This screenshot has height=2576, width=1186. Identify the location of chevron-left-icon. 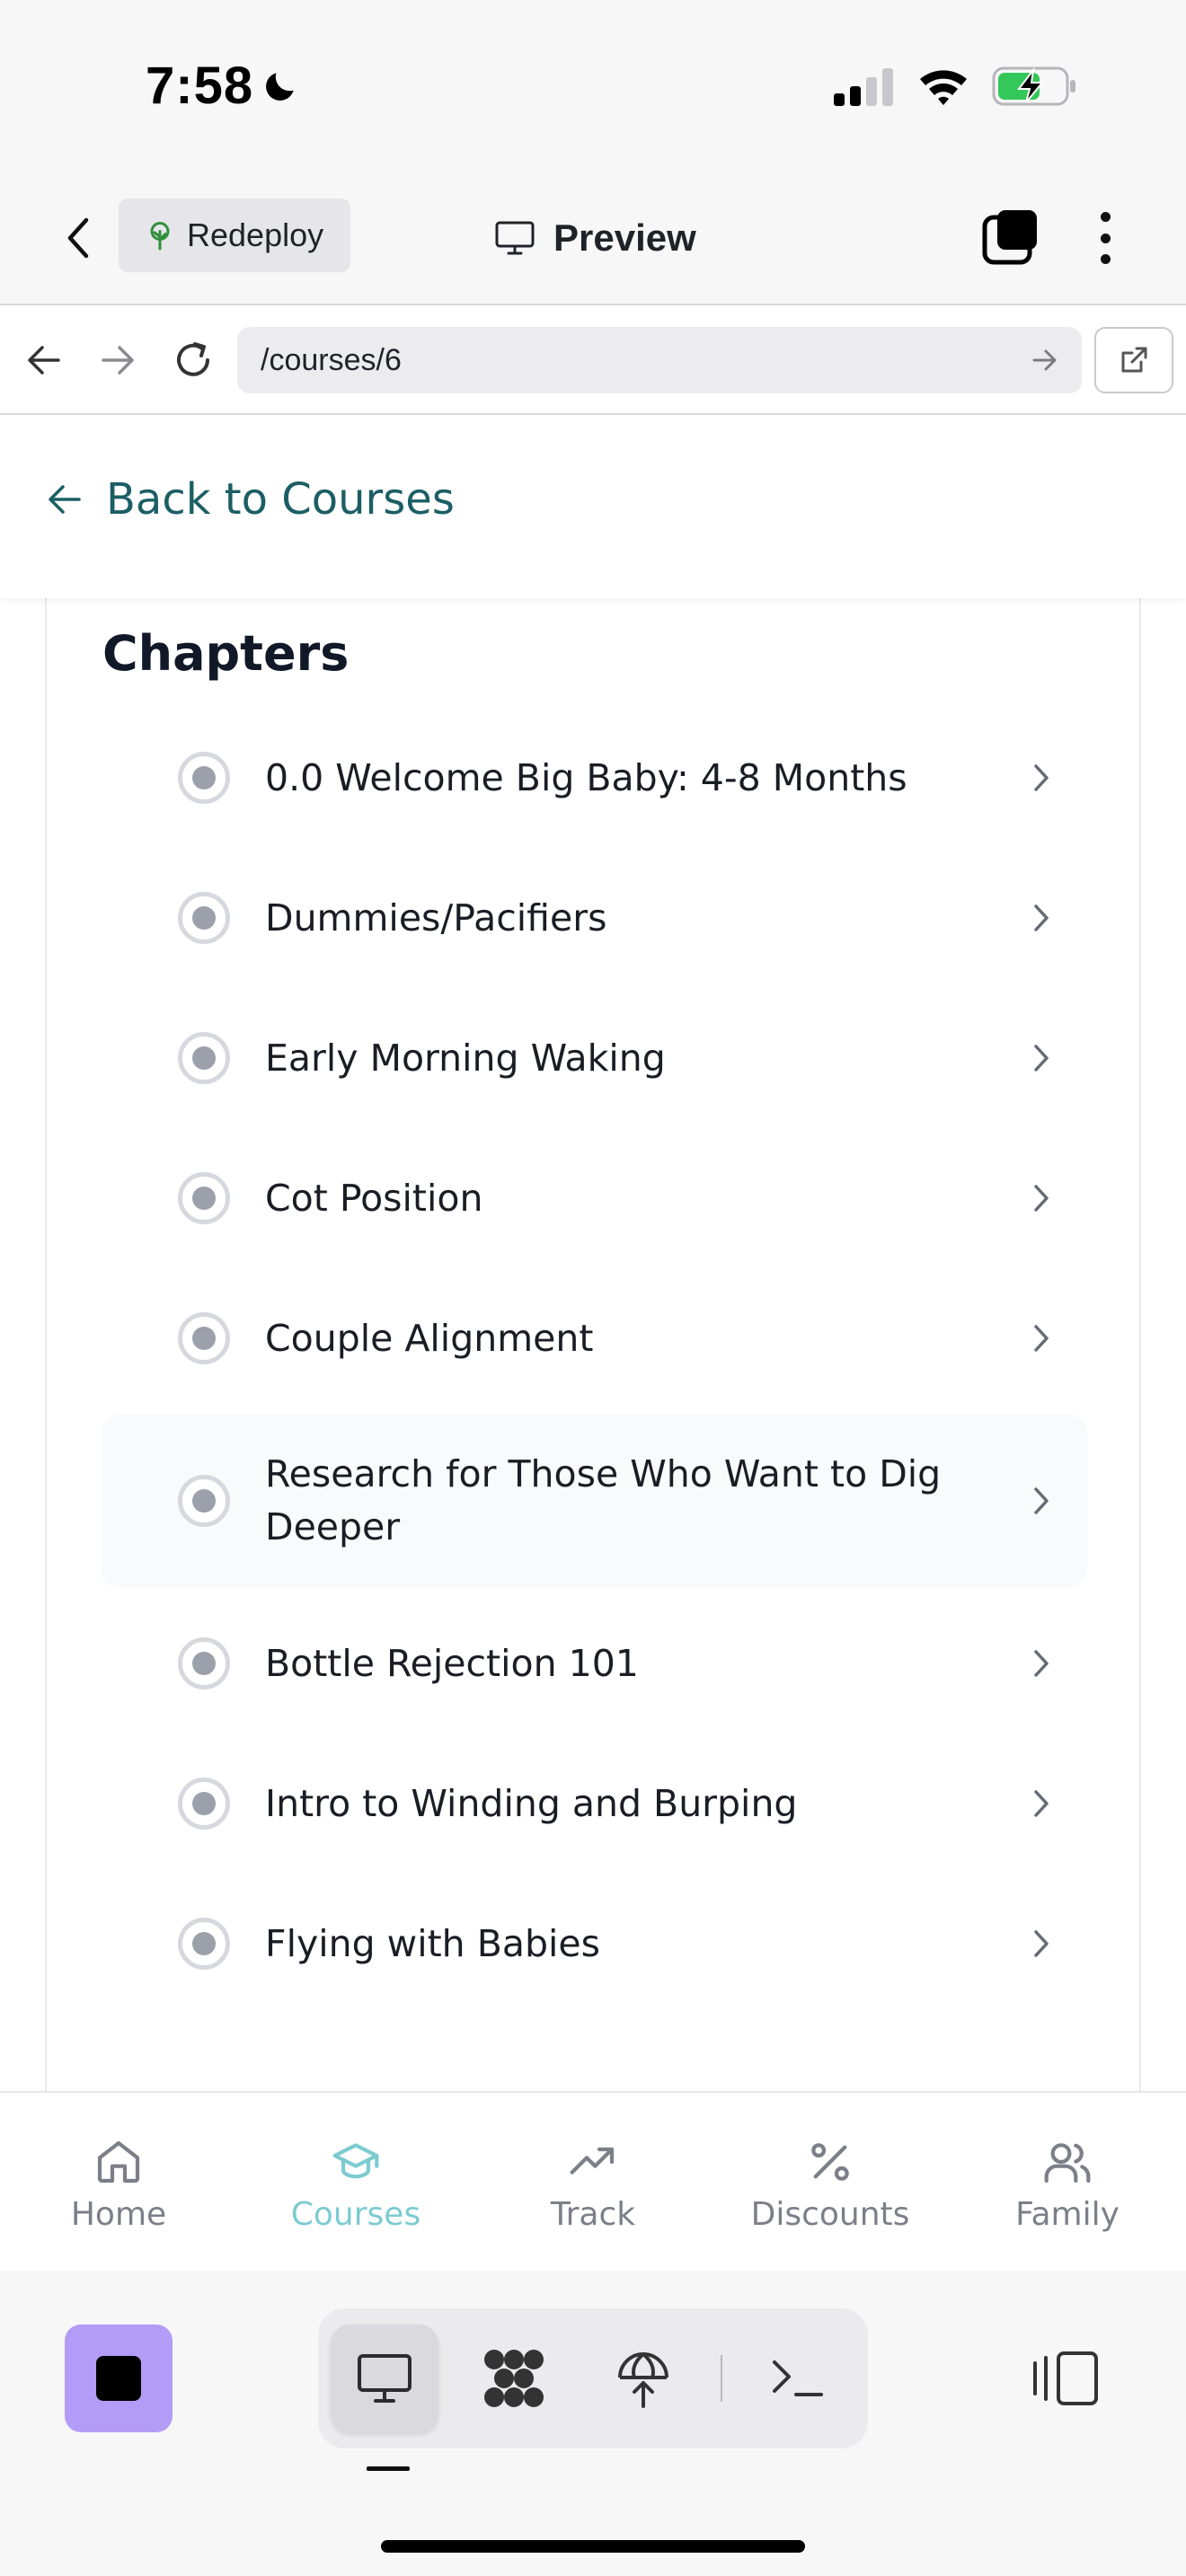
(78, 238).